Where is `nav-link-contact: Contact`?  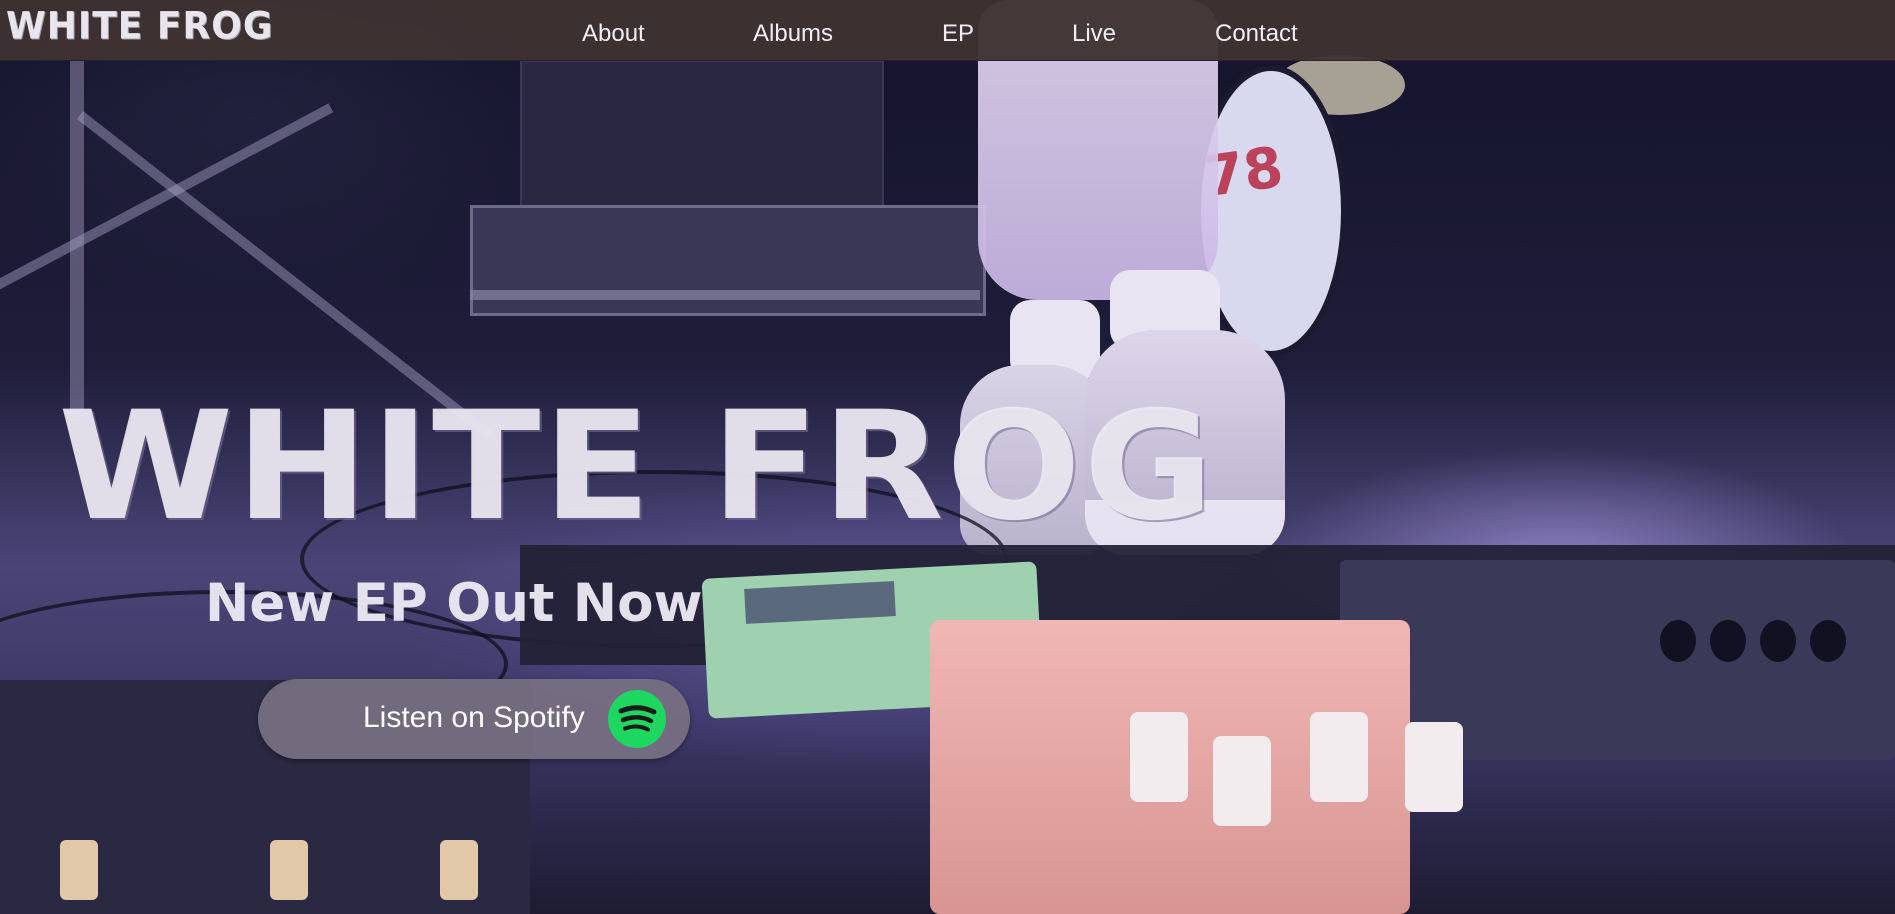 nav-link-contact: Contact is located at coordinates (1256, 34).